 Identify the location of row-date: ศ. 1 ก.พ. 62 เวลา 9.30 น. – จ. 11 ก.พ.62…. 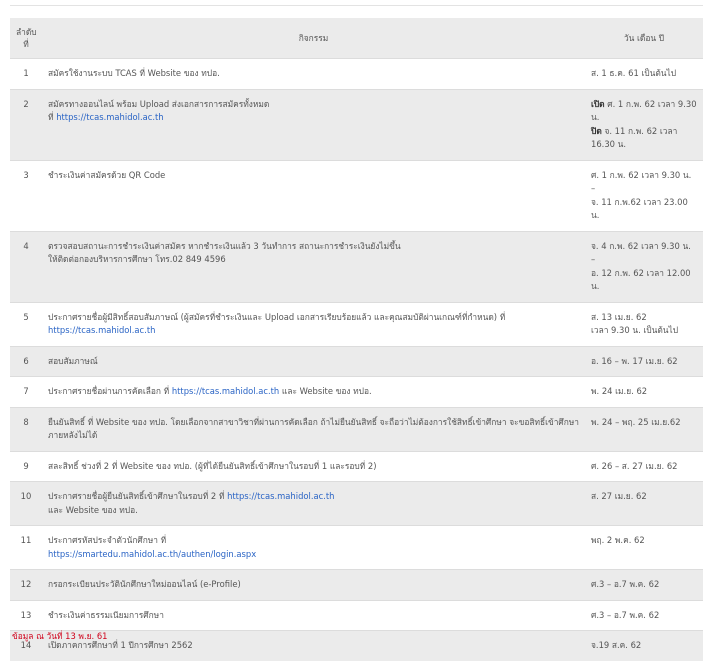
(644, 195).